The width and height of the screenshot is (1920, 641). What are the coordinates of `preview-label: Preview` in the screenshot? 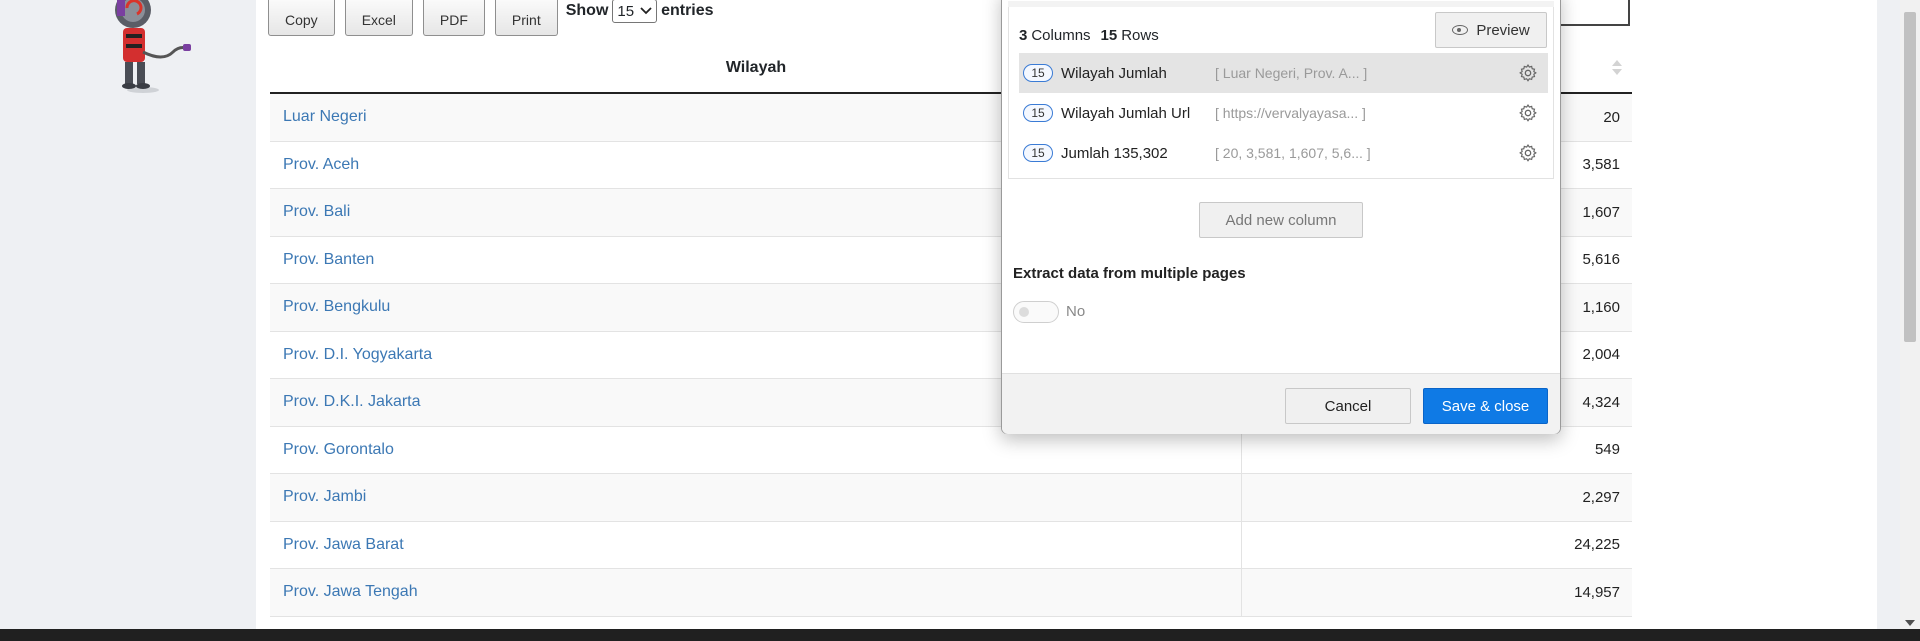 It's located at (1503, 30).